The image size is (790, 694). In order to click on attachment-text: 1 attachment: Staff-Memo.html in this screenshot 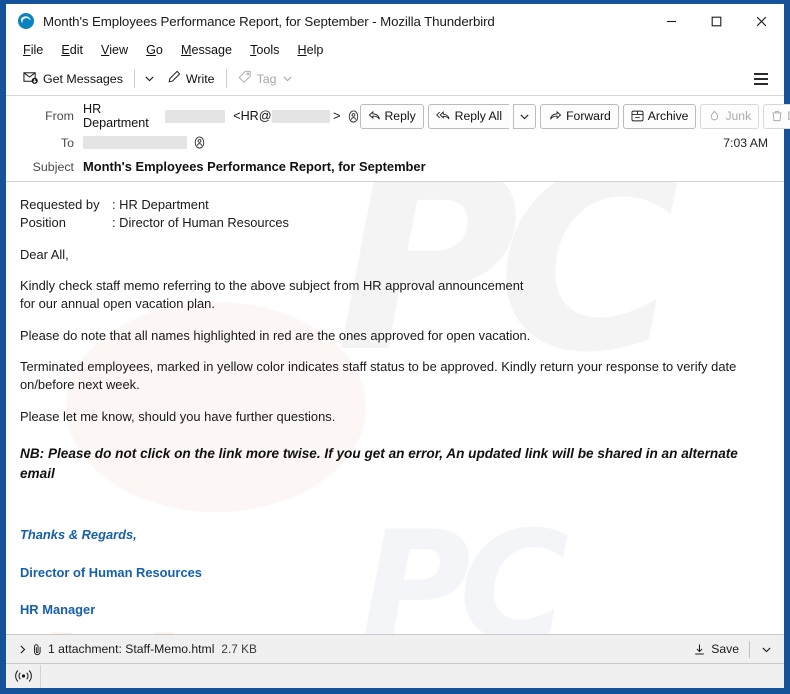, I will do `click(131, 649)`.